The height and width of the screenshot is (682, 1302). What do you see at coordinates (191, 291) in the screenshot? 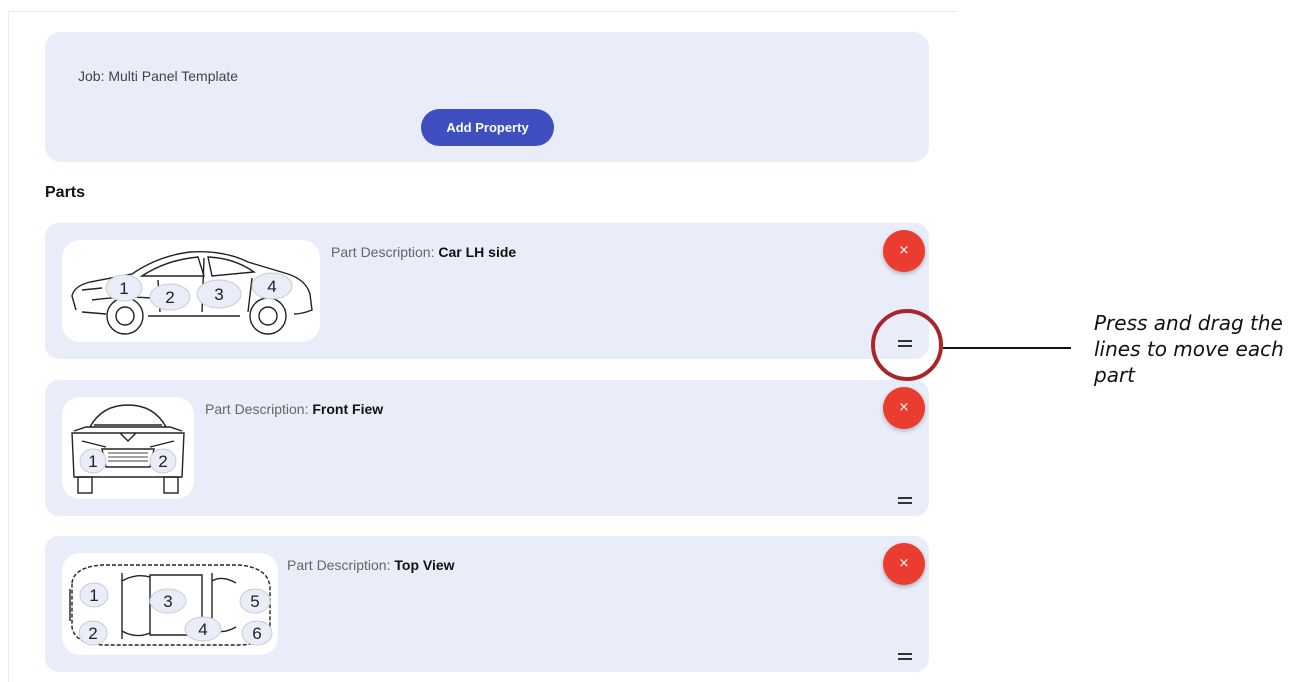
I see `part-image-side-view: 1 2 3 4` at bounding box center [191, 291].